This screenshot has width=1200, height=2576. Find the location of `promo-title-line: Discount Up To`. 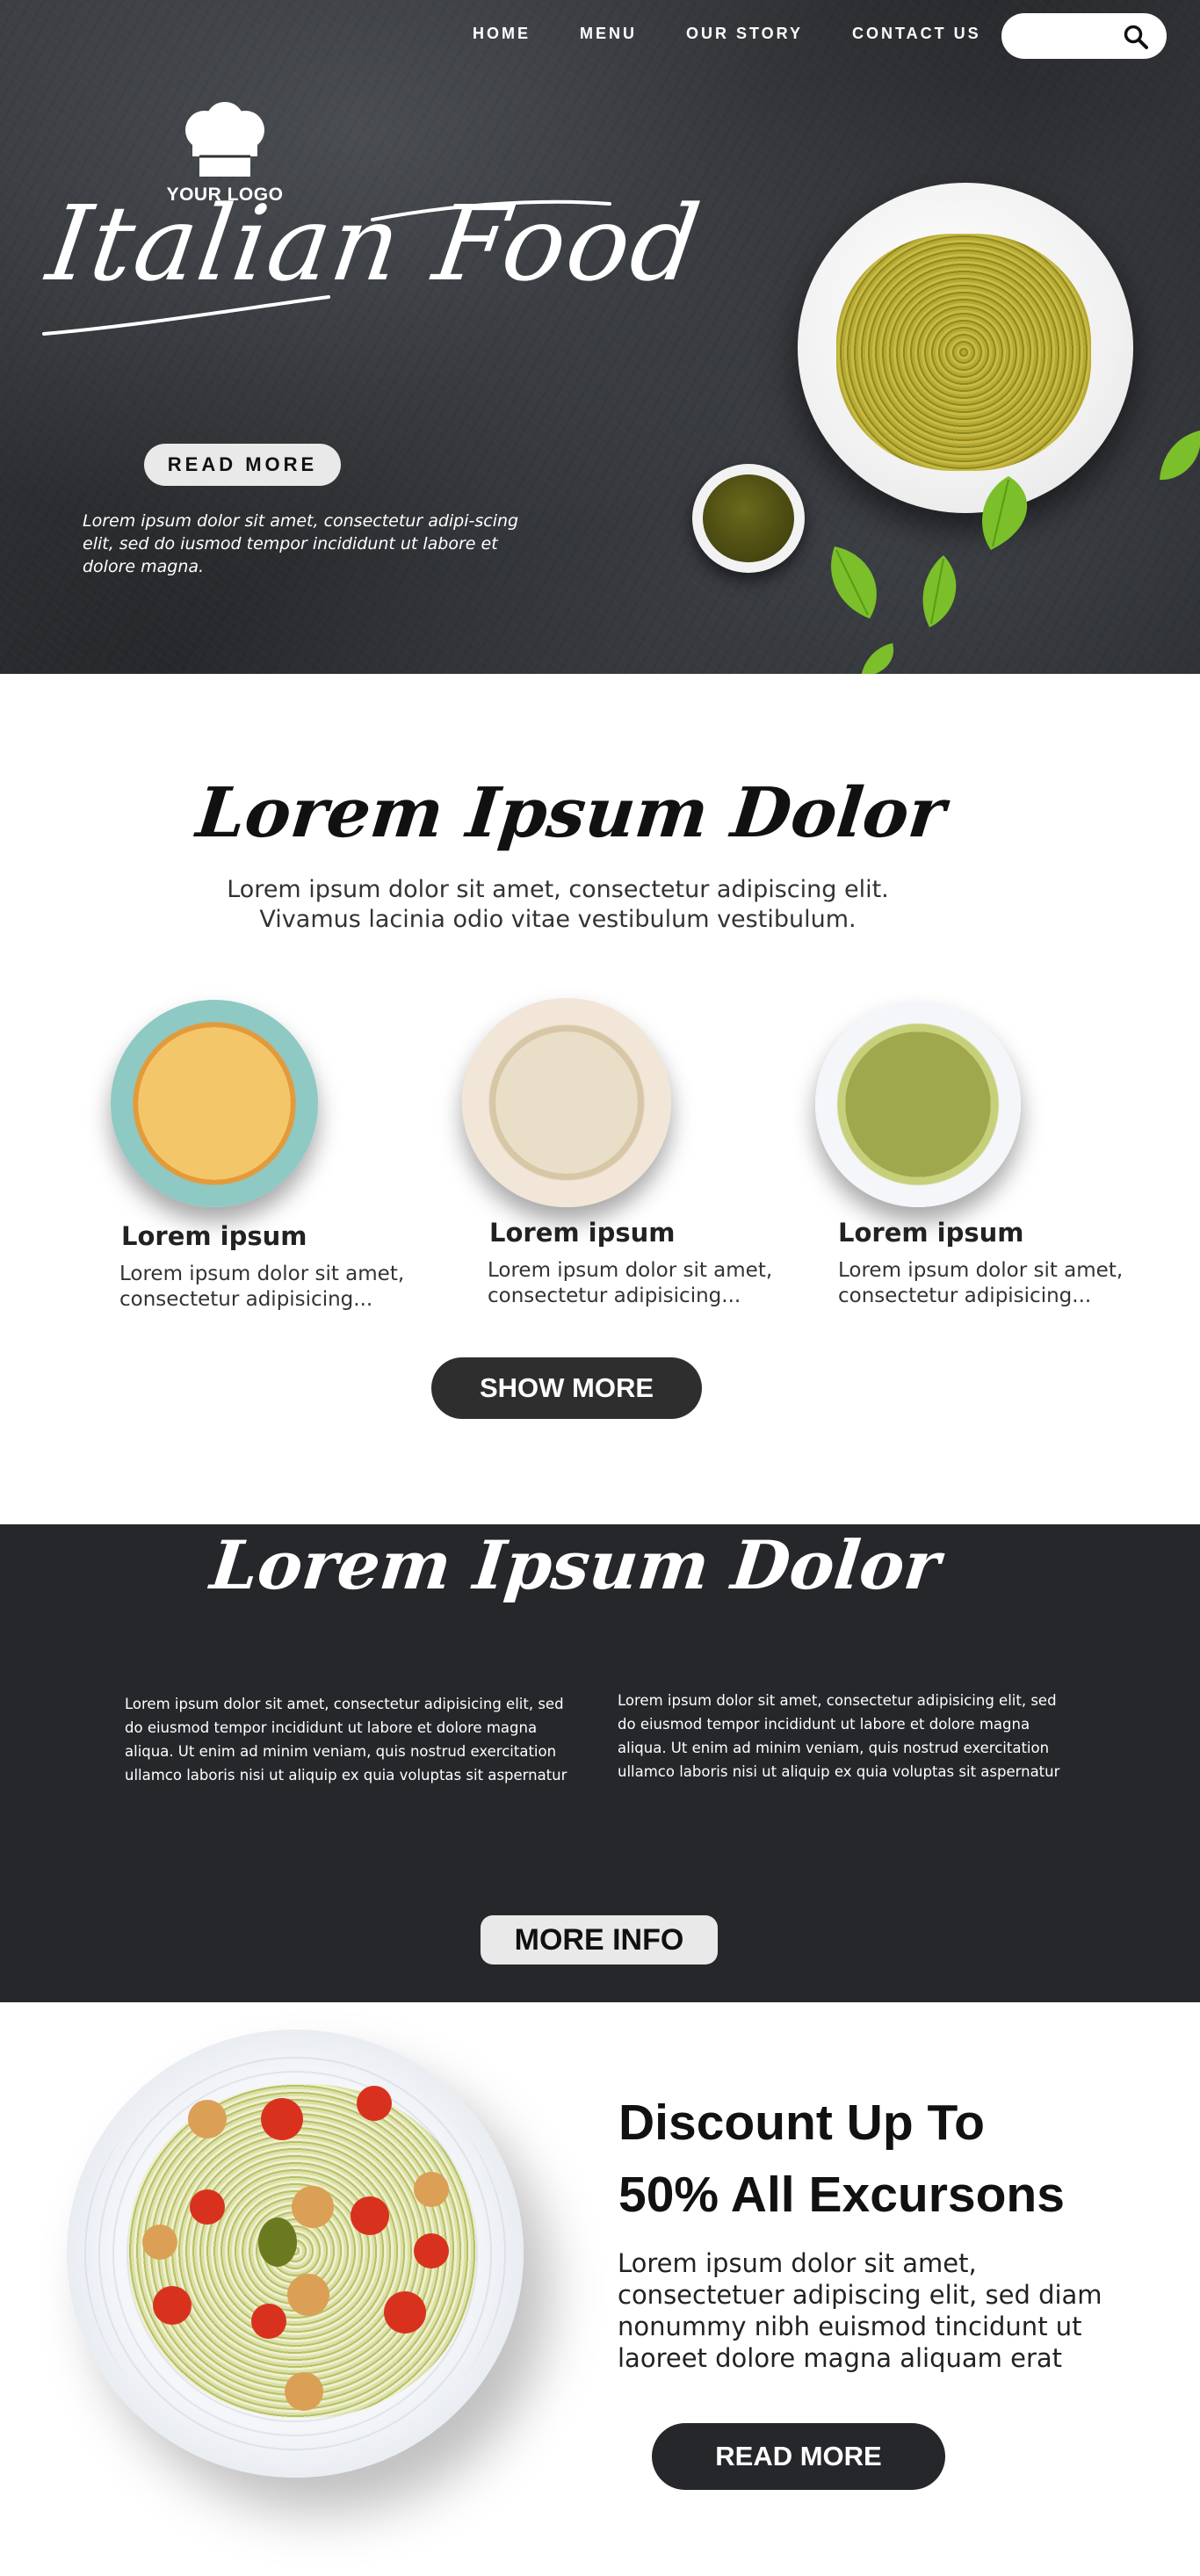

promo-title-line: Discount Up To is located at coordinates (802, 2123).